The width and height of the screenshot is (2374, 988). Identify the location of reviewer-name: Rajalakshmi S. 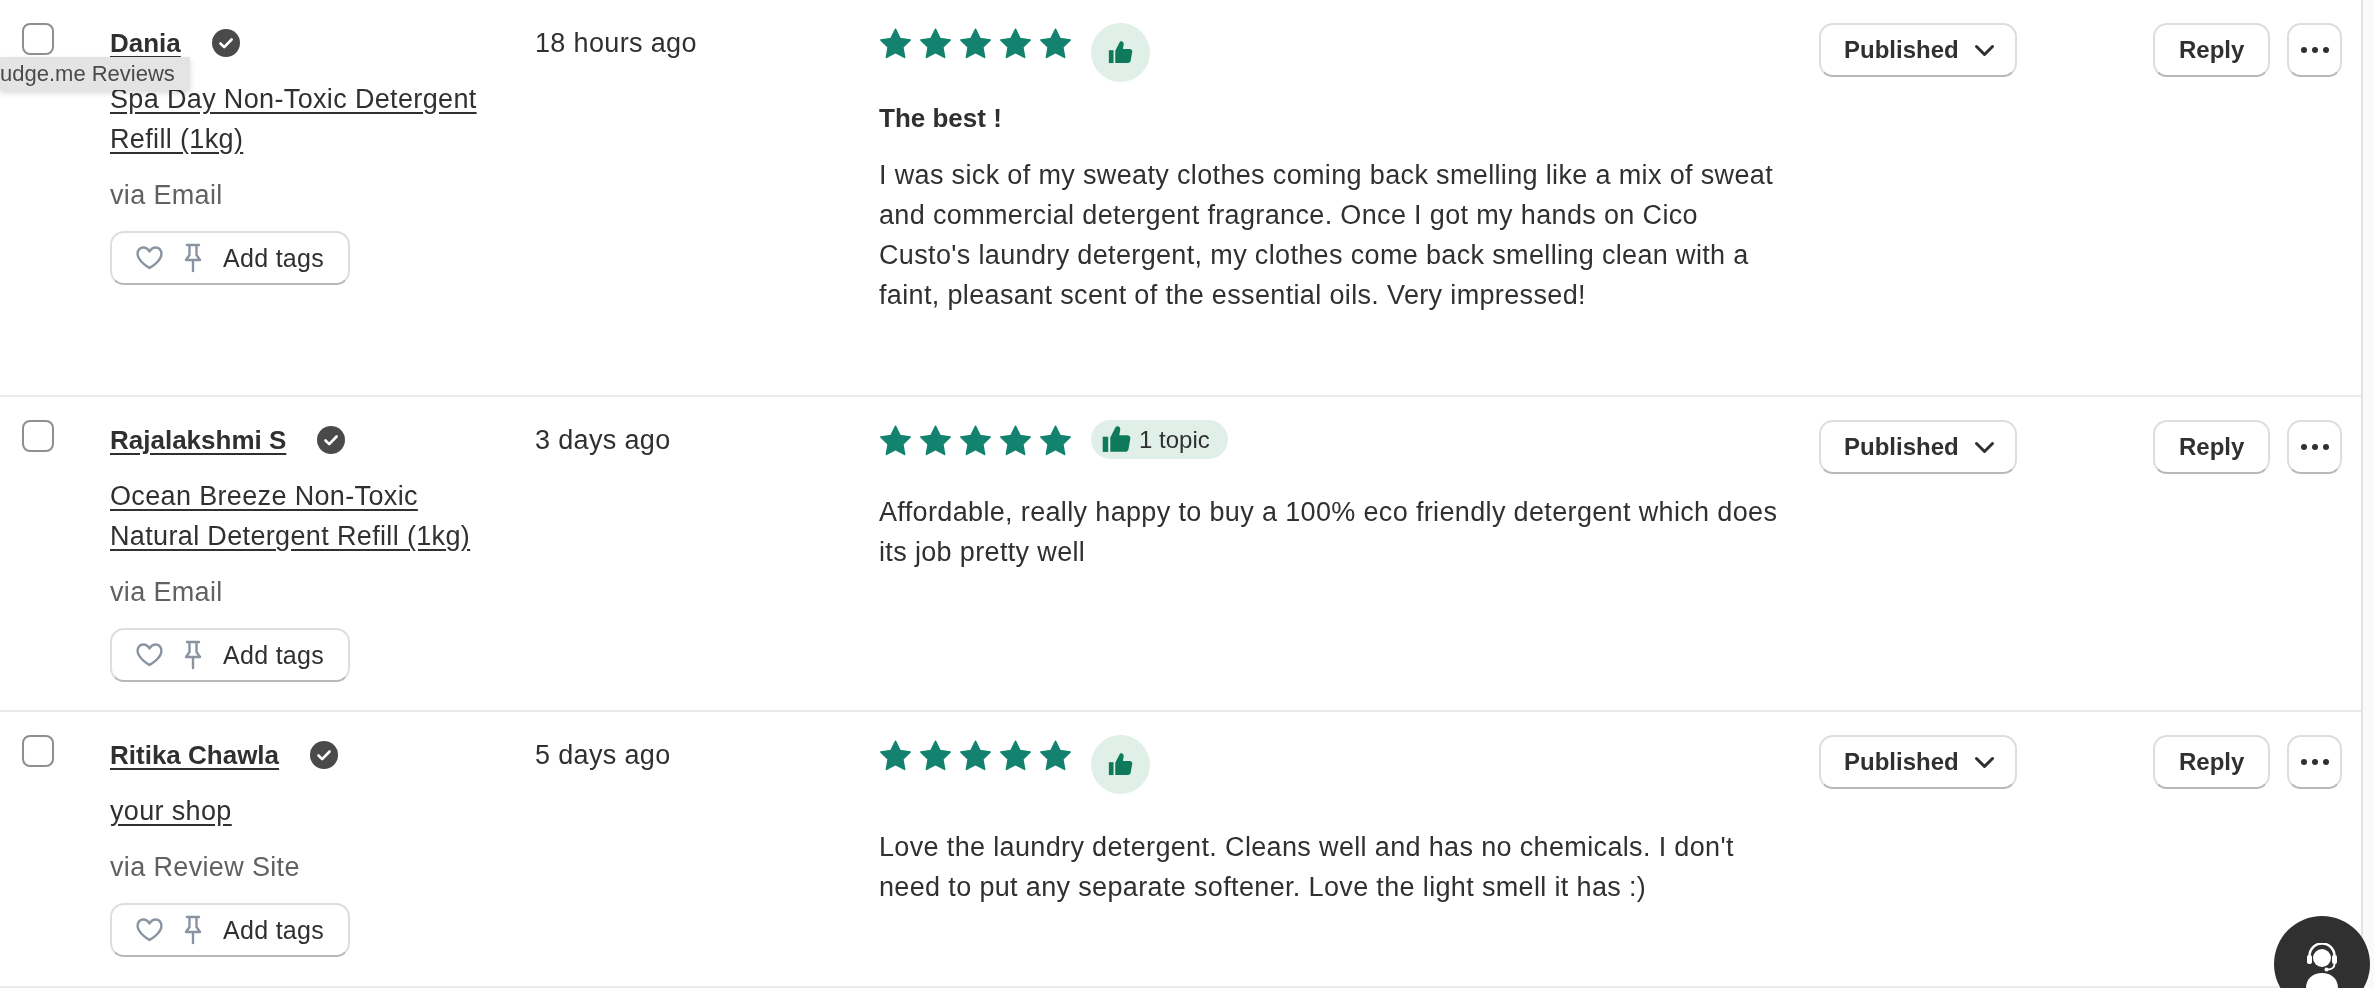
(198, 440).